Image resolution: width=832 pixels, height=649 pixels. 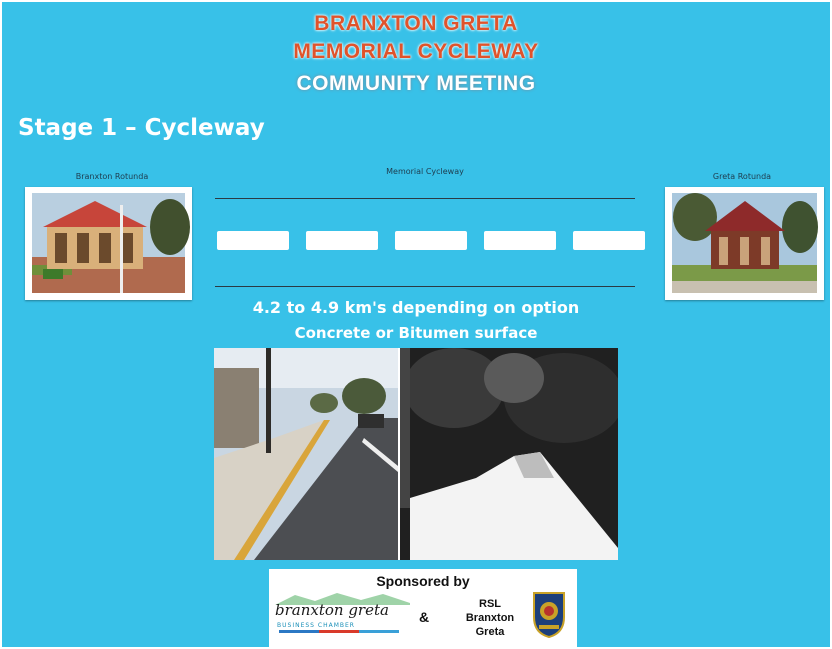 I want to click on route-bottom-line, so click(x=425, y=286).